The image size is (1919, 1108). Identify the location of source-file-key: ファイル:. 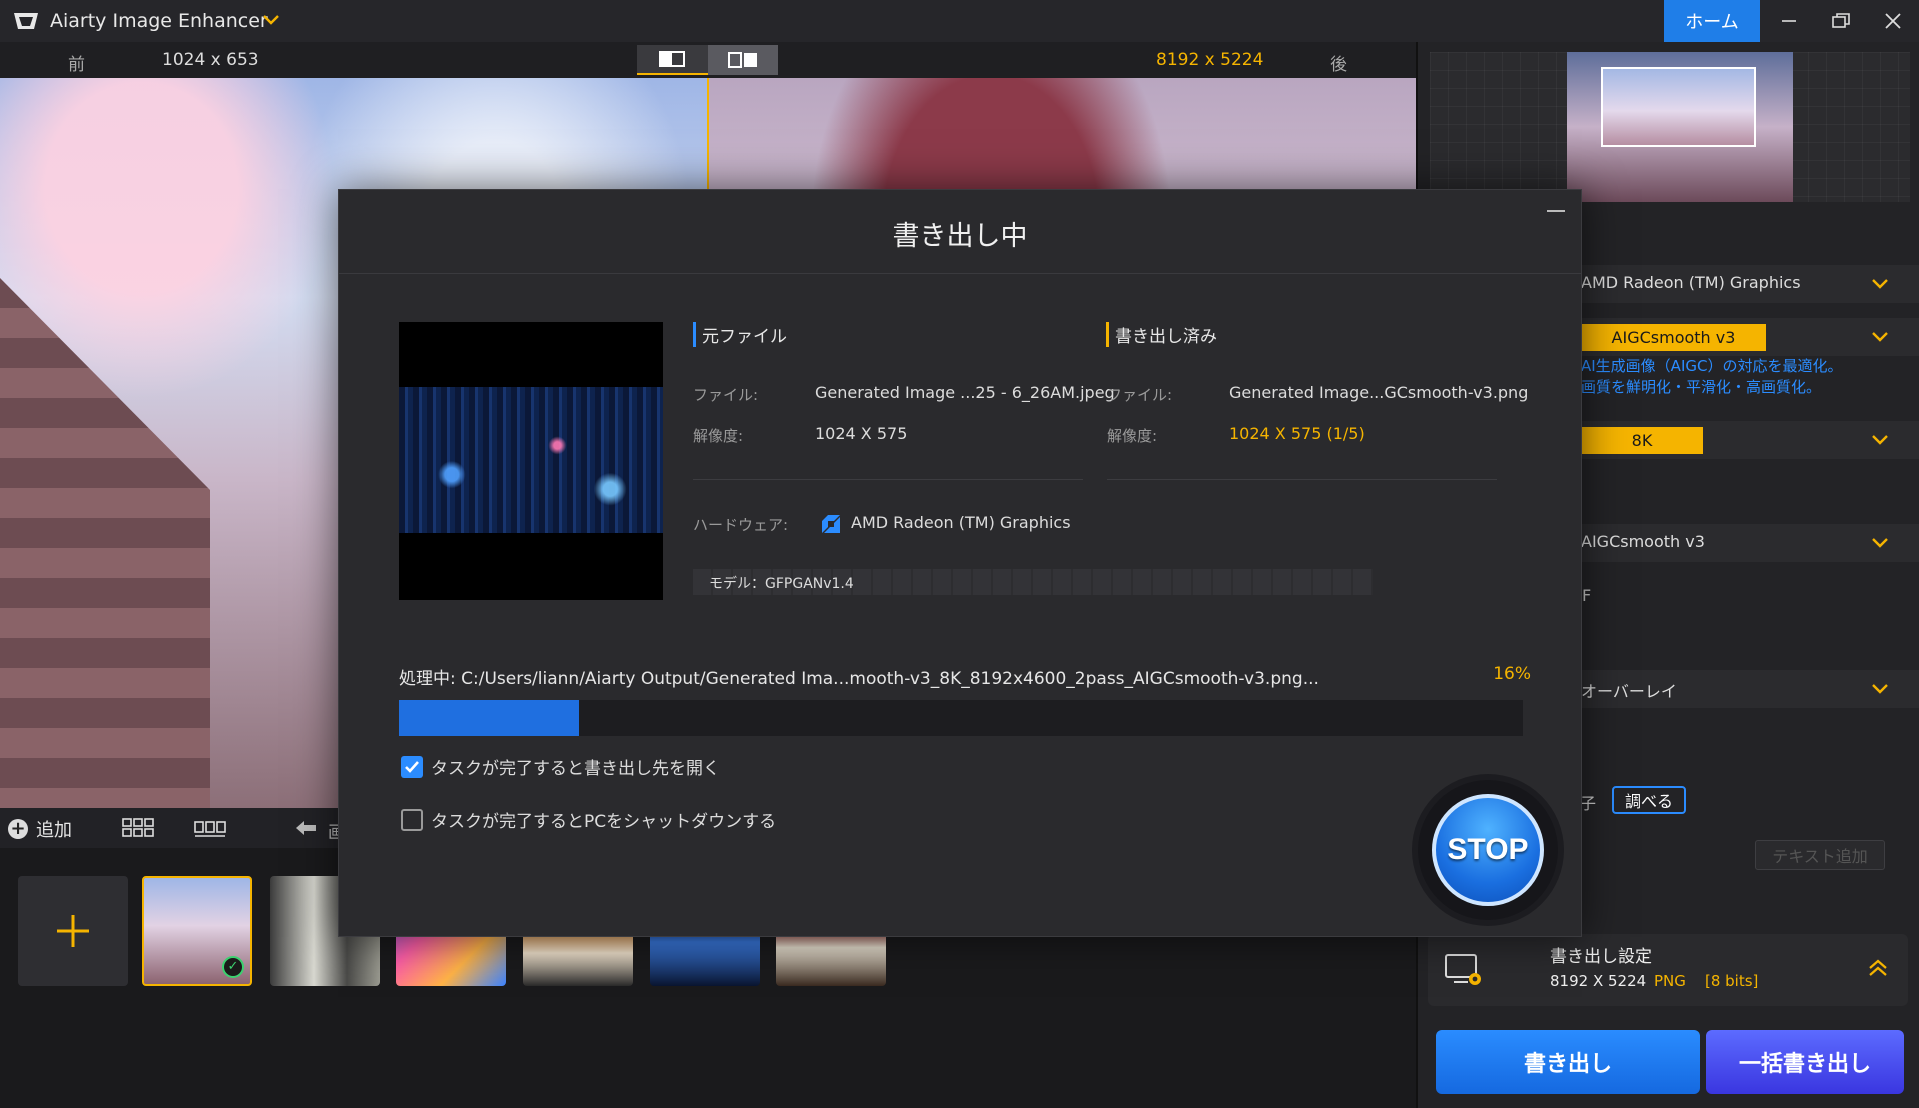
(726, 395).